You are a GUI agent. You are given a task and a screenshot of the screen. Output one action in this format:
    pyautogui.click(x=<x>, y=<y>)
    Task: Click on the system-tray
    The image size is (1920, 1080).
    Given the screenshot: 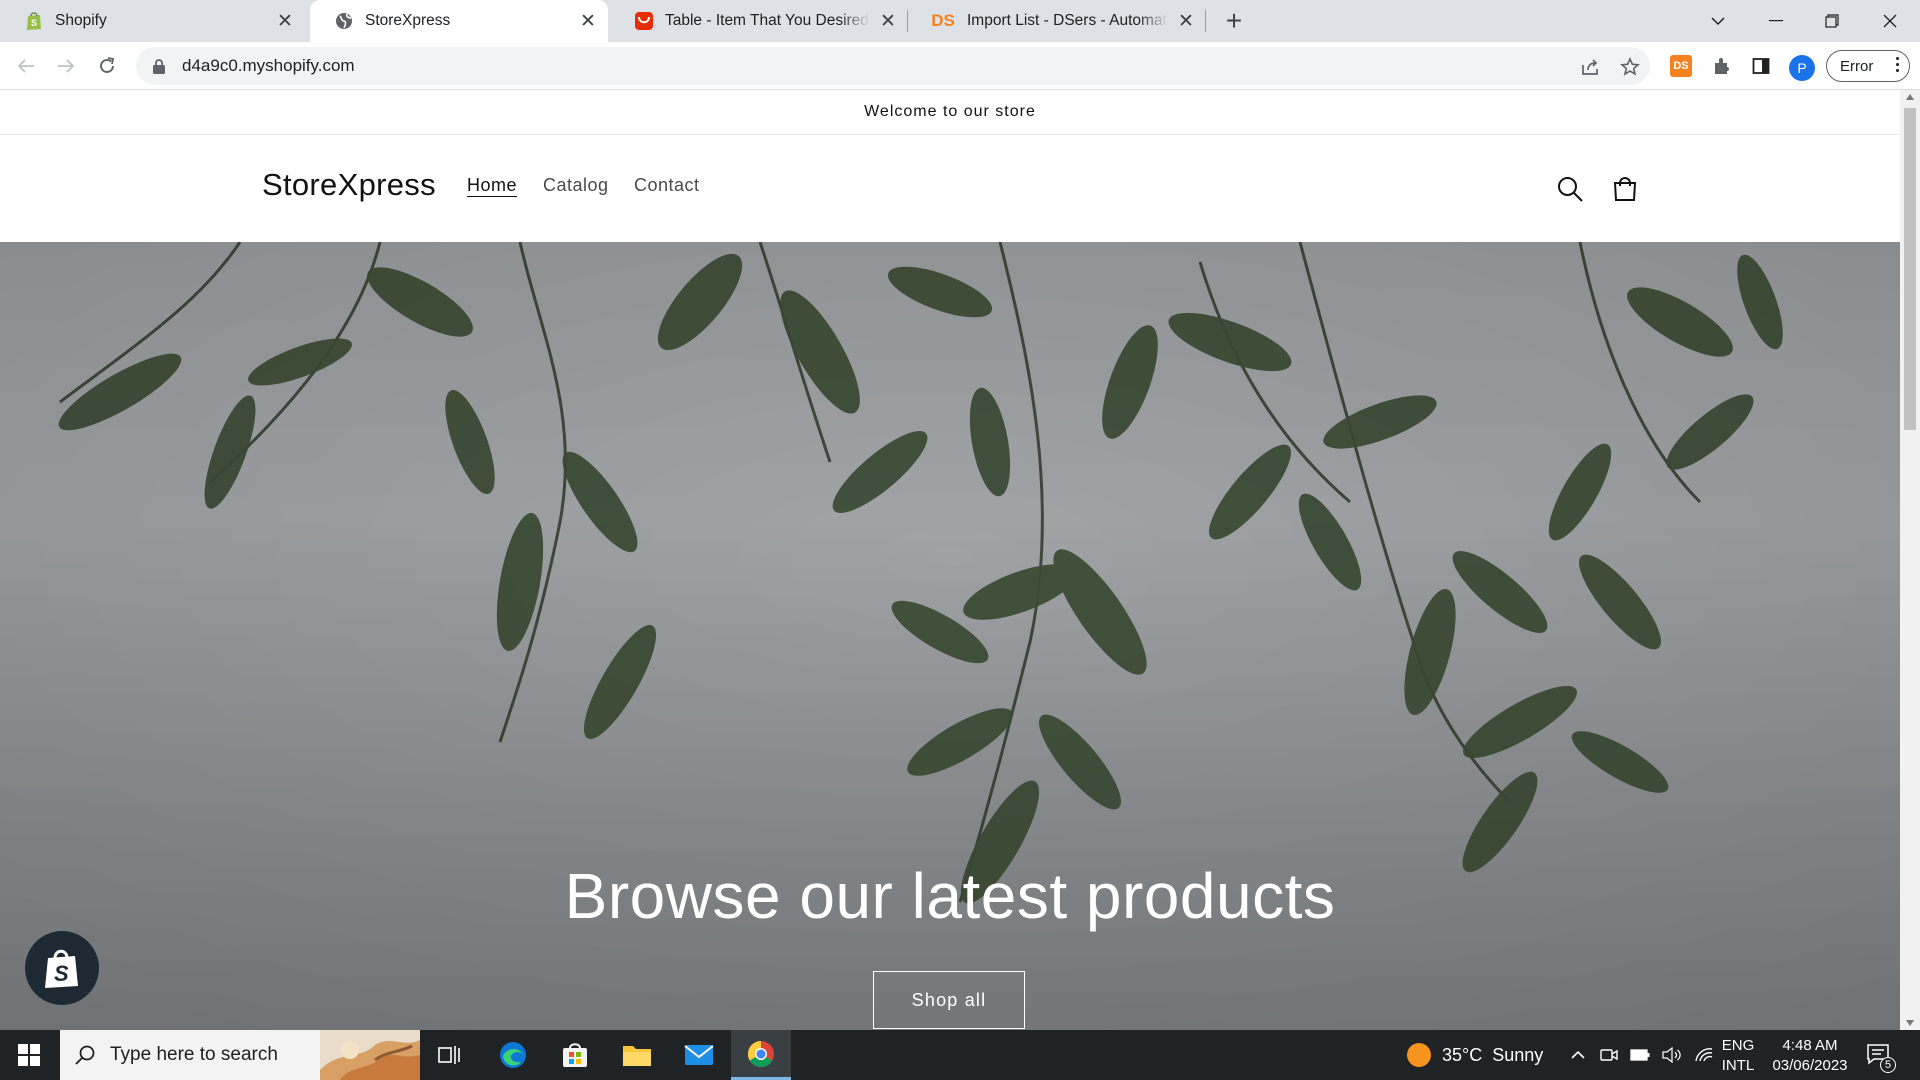 What is the action you would take?
    pyautogui.click(x=1642, y=1055)
    